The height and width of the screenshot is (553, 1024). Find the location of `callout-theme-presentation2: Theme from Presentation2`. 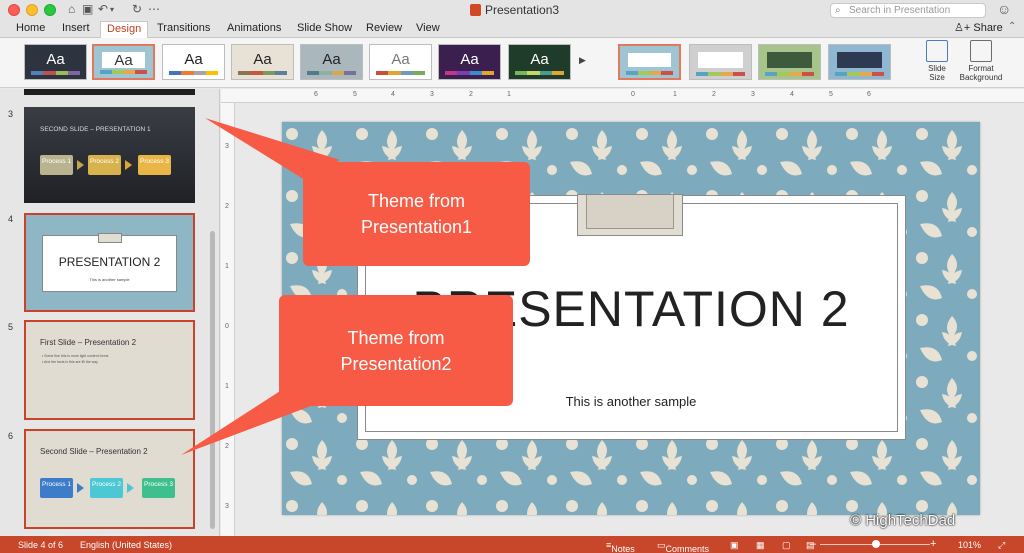

callout-theme-presentation2: Theme from Presentation2 is located at coordinates (396, 350).